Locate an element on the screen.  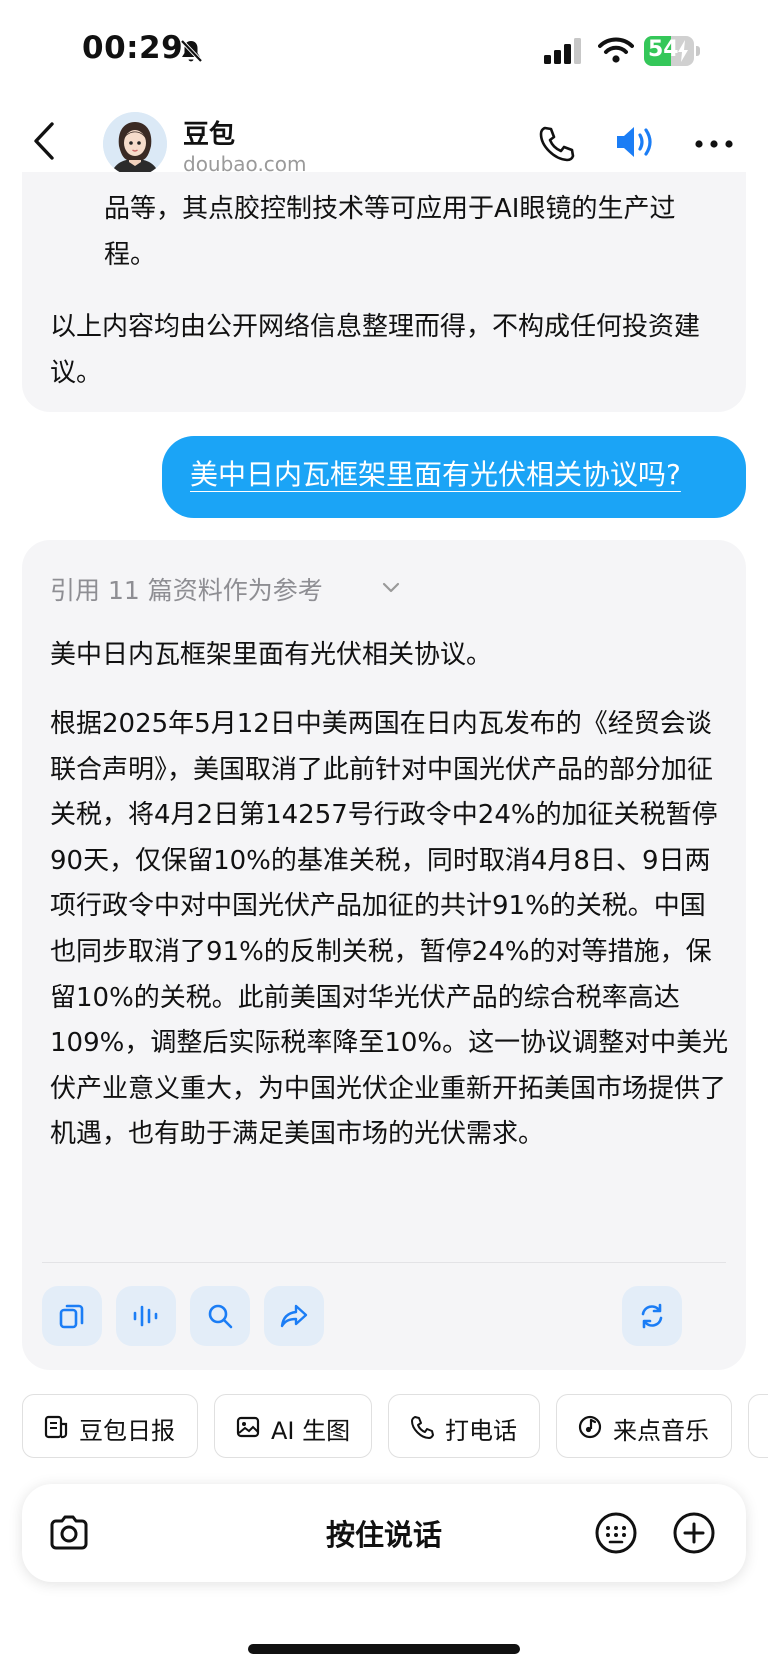
read-aloud-button is located at coordinates (146, 1316).